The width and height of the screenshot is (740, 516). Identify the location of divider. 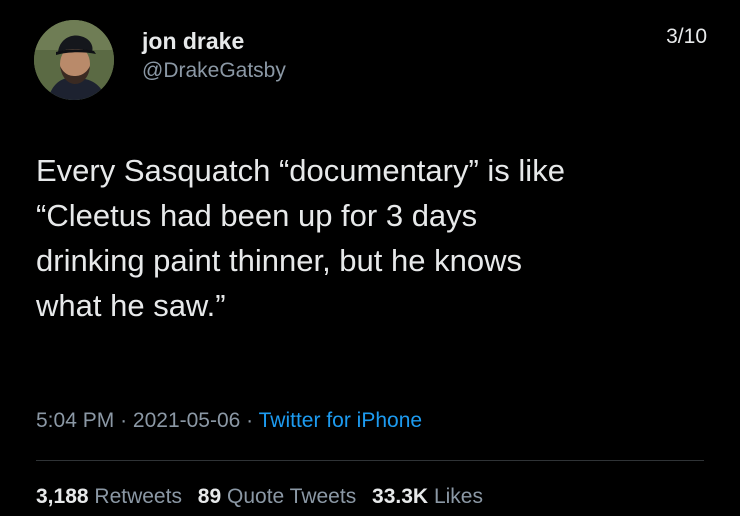
(370, 460).